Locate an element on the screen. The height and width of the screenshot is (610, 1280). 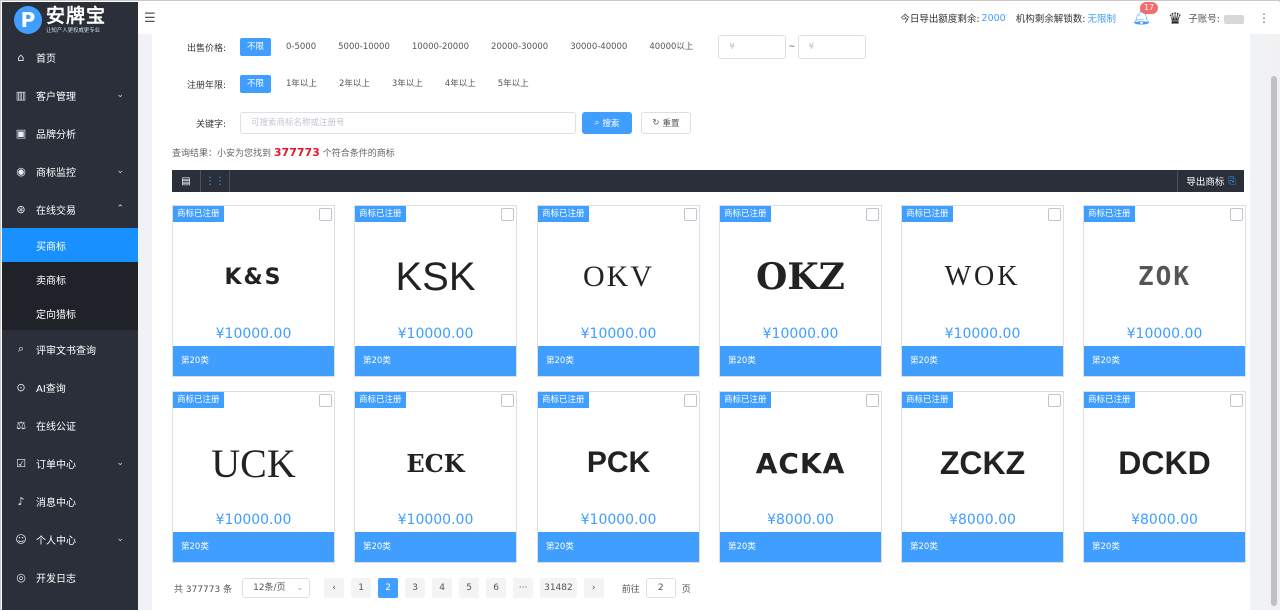
trademark-card: 商标已注册 ECK ¥10000.00 第20类 is located at coordinates (435, 477).